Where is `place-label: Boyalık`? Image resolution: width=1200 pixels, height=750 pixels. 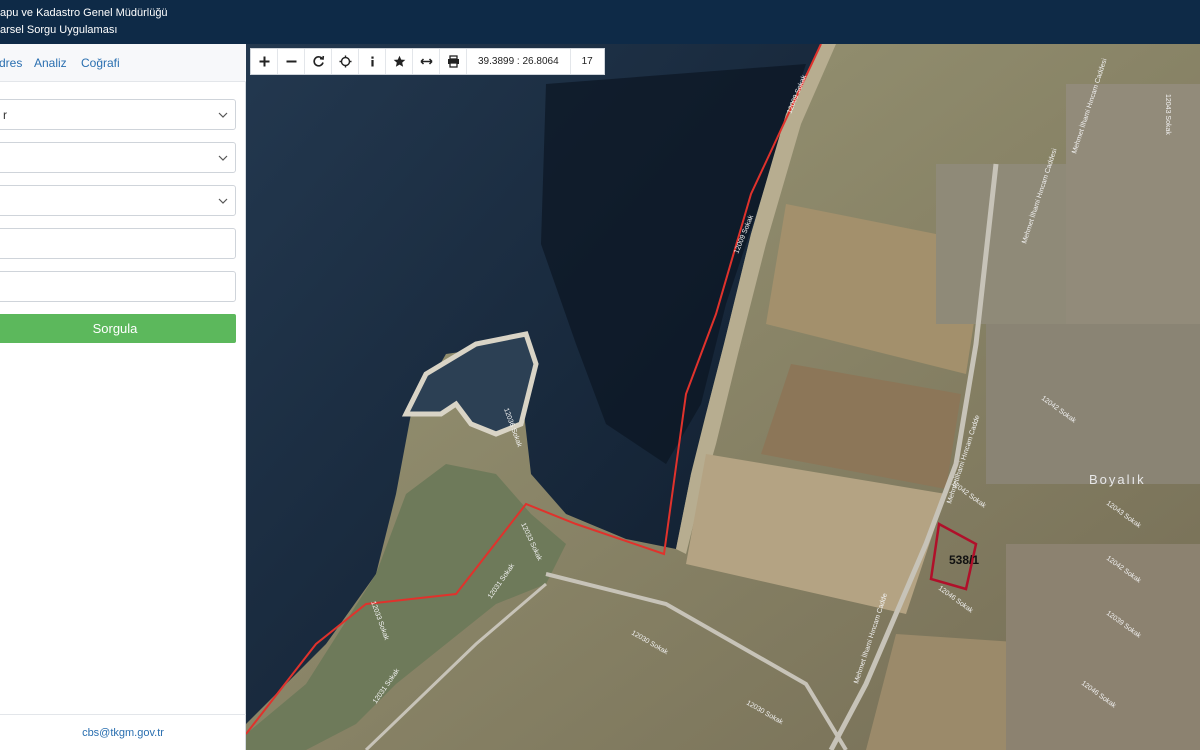
place-label: Boyalık is located at coordinates (1117, 479).